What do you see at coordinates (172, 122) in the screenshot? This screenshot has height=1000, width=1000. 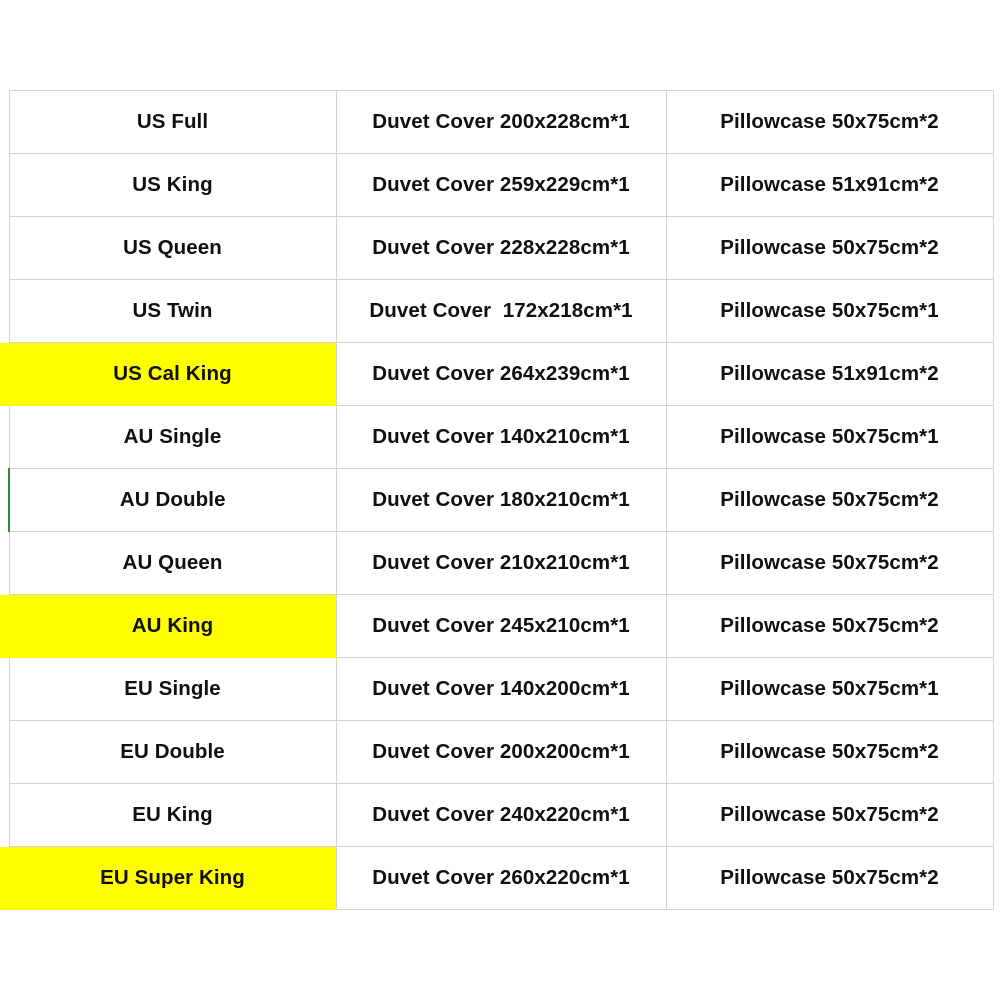 I see `size-name-cell: US Full` at bounding box center [172, 122].